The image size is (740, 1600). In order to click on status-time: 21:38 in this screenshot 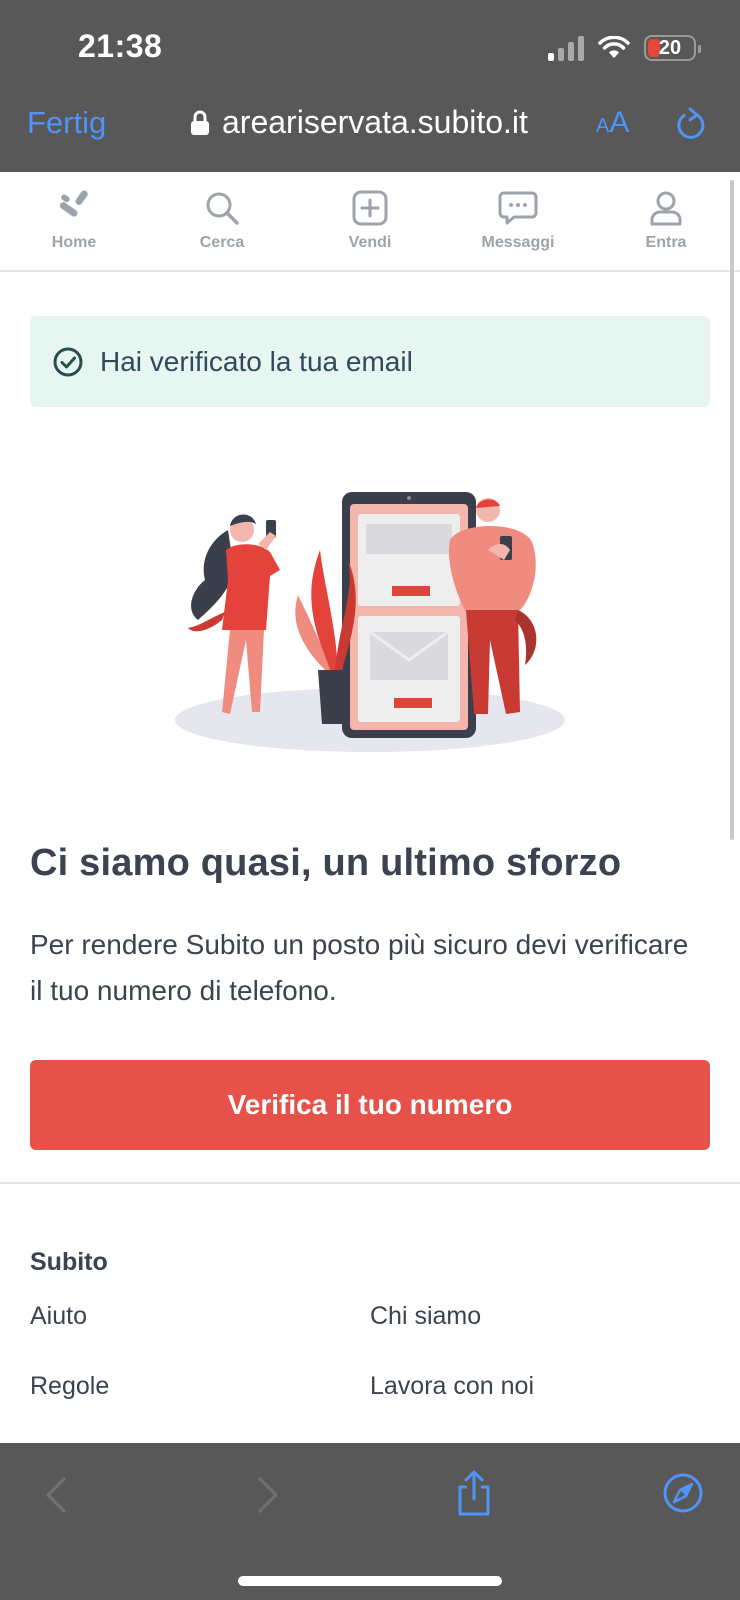, I will do `click(120, 46)`.